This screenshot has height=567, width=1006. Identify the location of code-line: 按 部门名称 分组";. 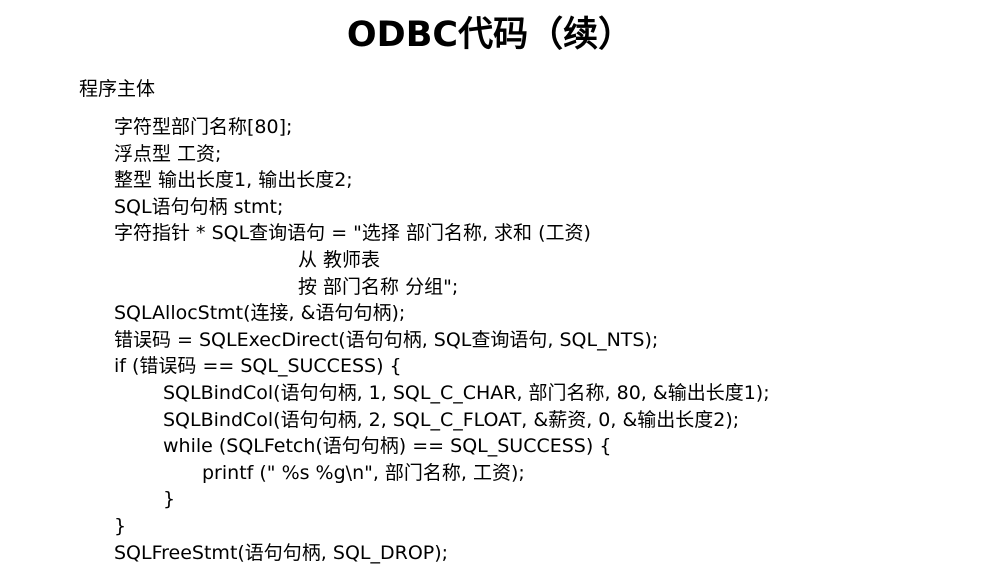
(378, 286).